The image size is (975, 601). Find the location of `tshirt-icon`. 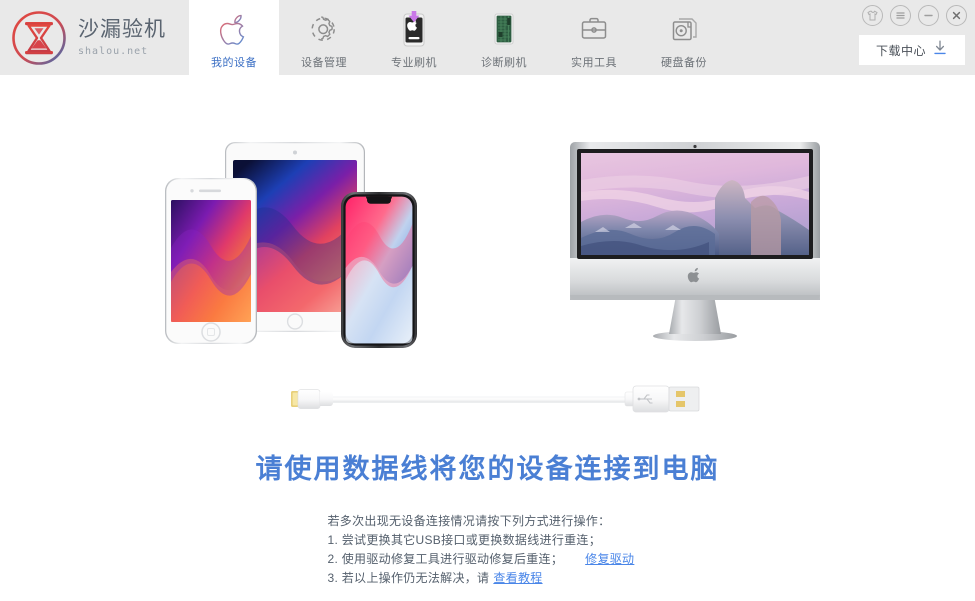

tshirt-icon is located at coordinates (872, 15).